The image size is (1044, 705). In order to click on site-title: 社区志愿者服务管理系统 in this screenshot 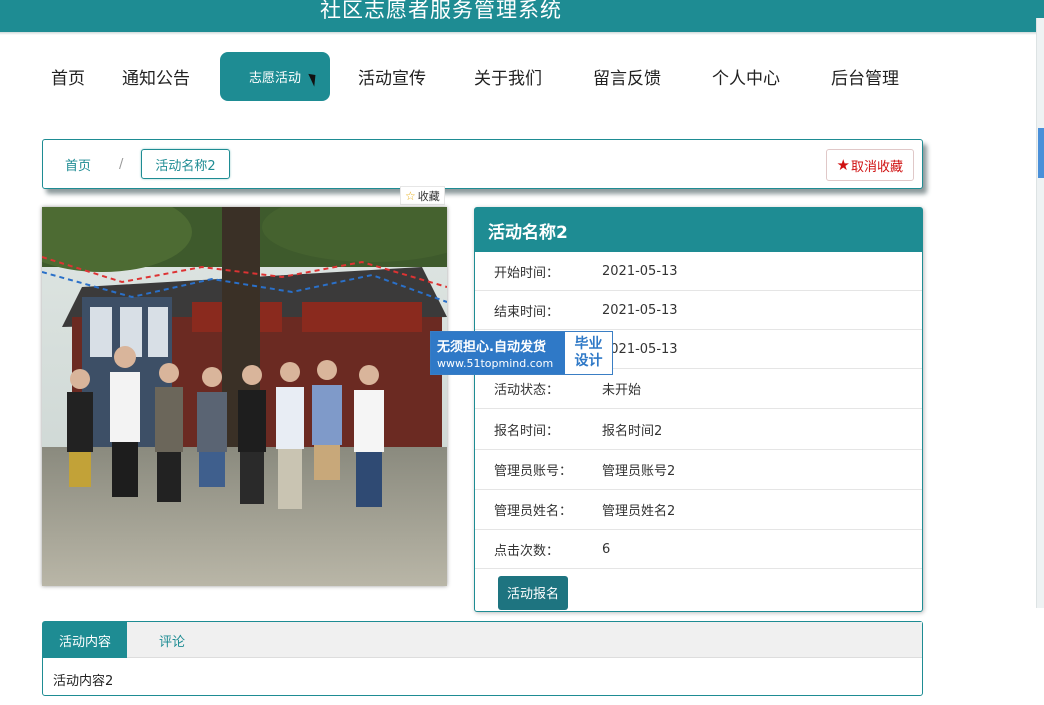, I will do `click(441, 11)`.